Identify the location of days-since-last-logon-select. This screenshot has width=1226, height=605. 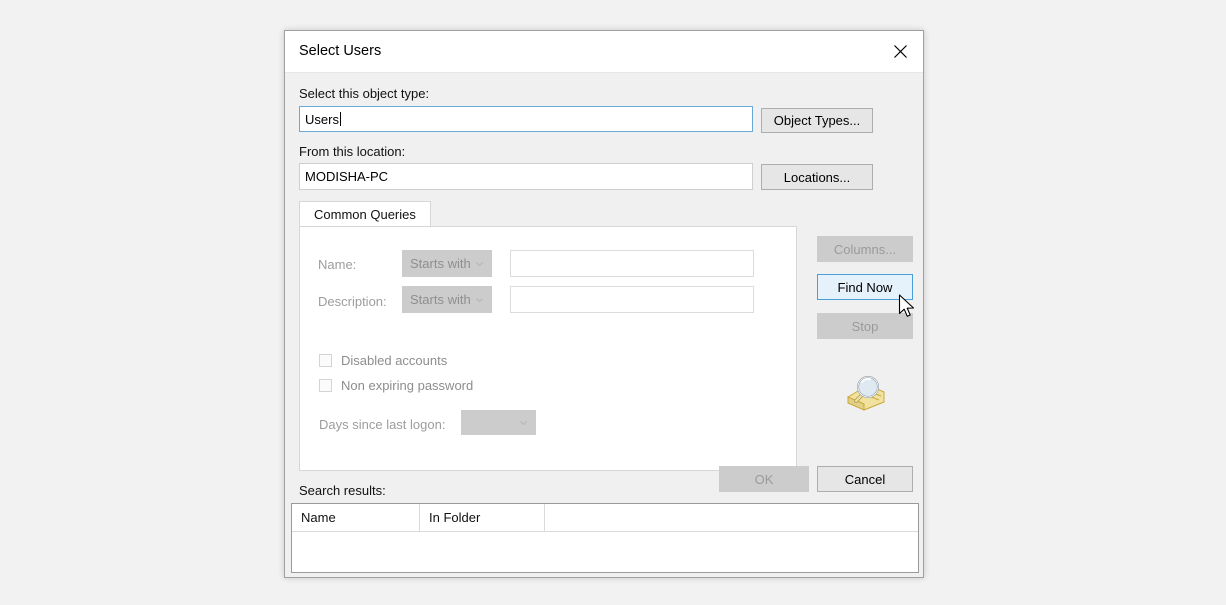
(498, 422).